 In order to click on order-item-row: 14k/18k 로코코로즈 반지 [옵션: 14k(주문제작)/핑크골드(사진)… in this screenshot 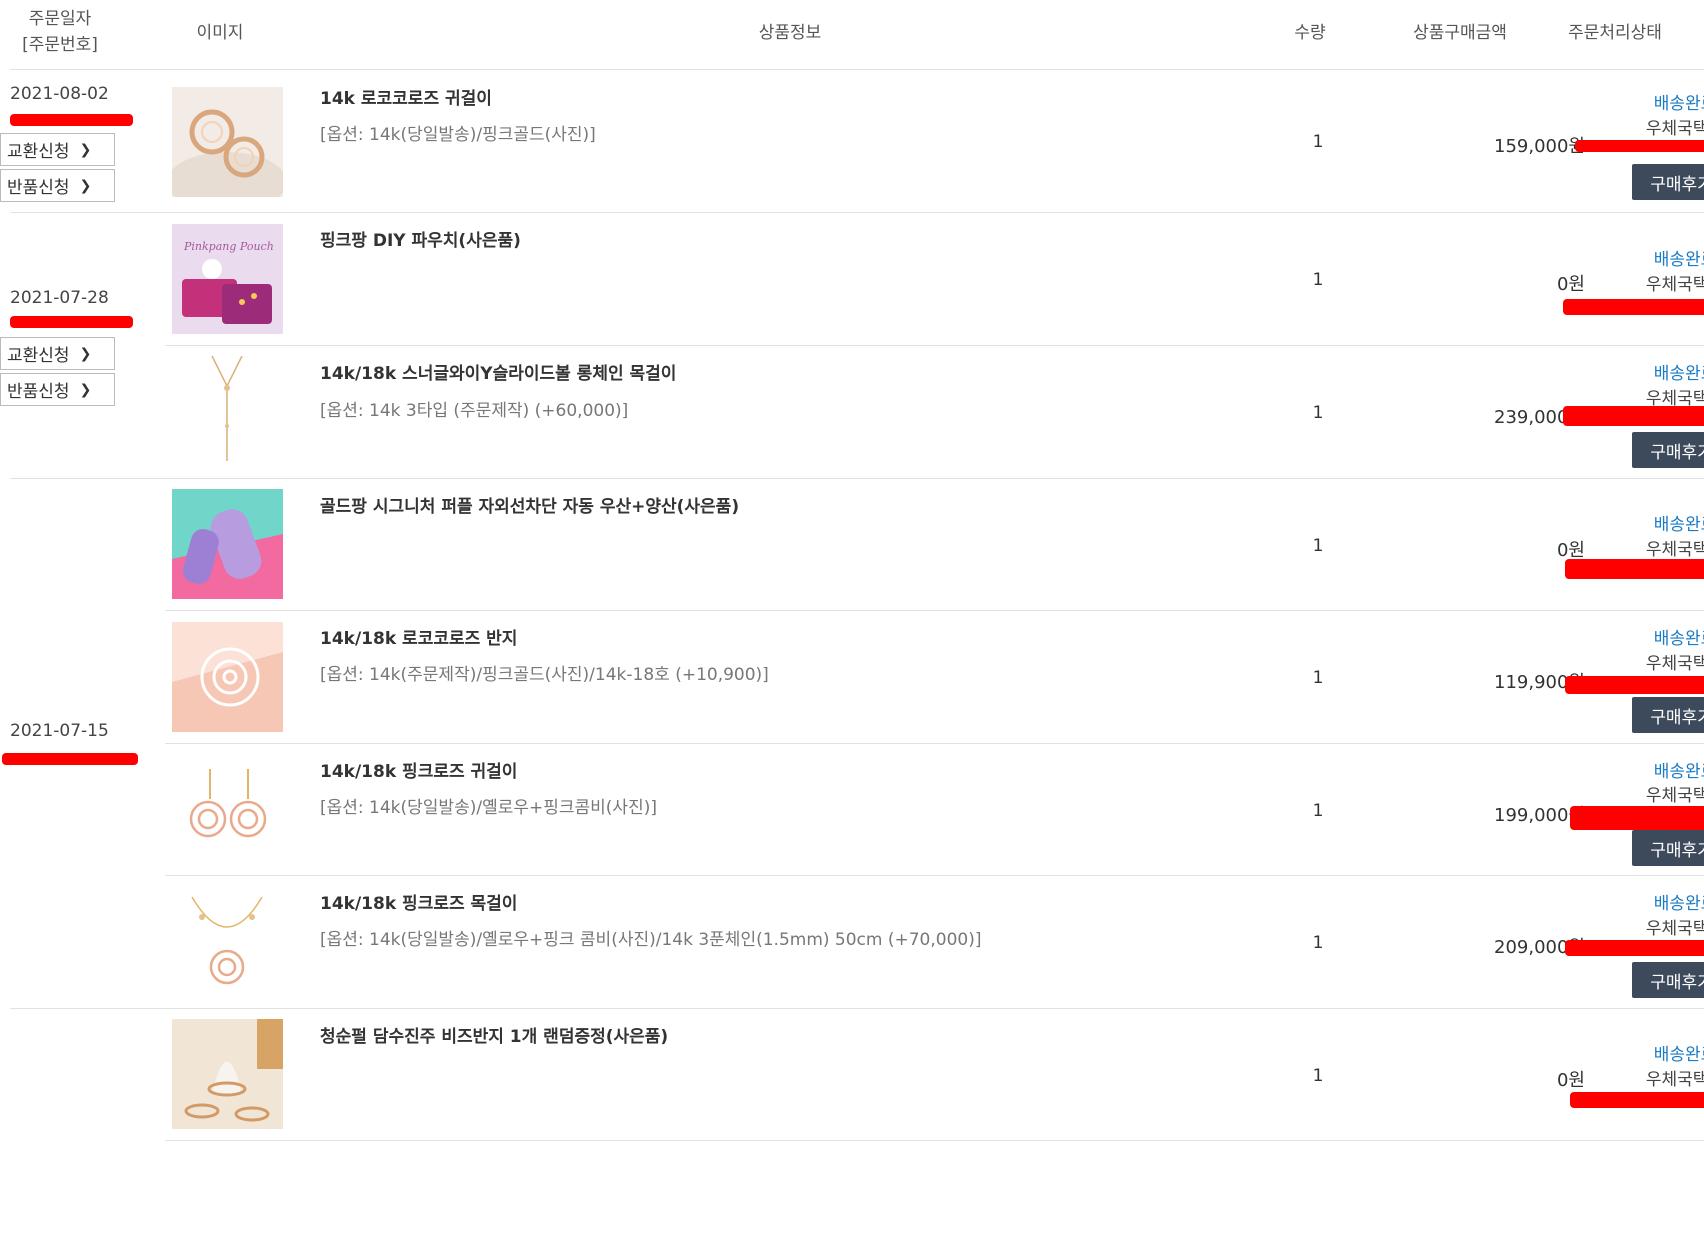, I will do `click(934, 677)`.